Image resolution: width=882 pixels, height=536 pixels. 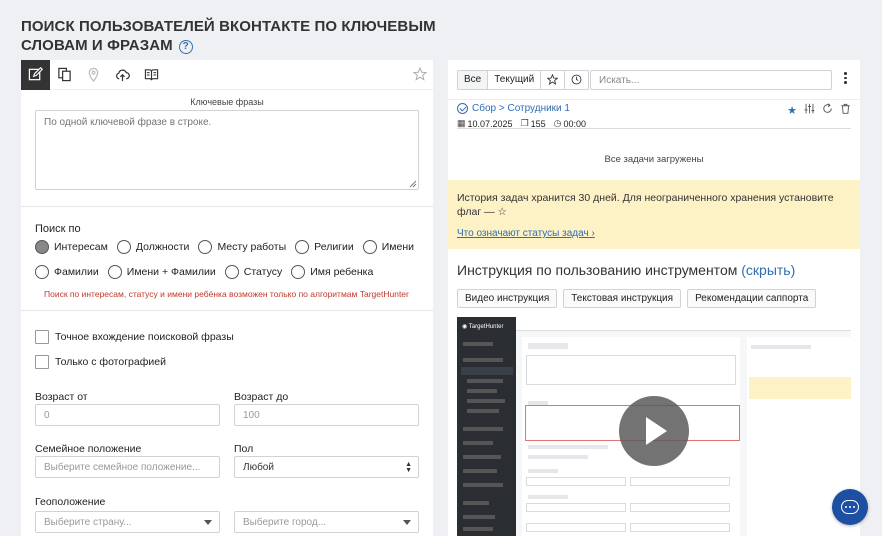 I want to click on check-circle-icon, so click(x=462, y=108).